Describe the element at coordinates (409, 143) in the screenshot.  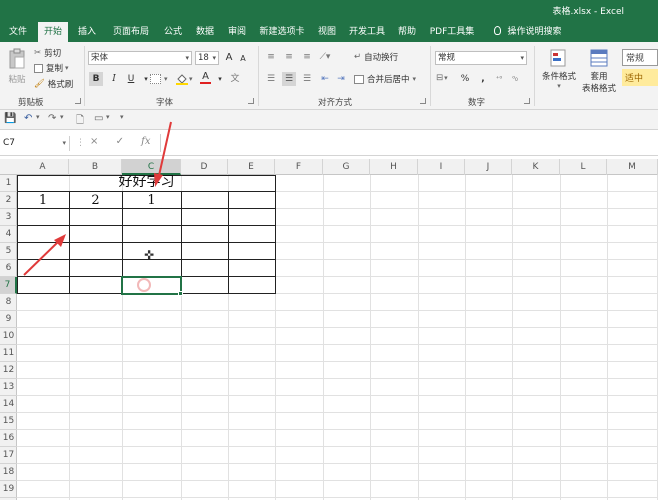
I see `formula-input` at that location.